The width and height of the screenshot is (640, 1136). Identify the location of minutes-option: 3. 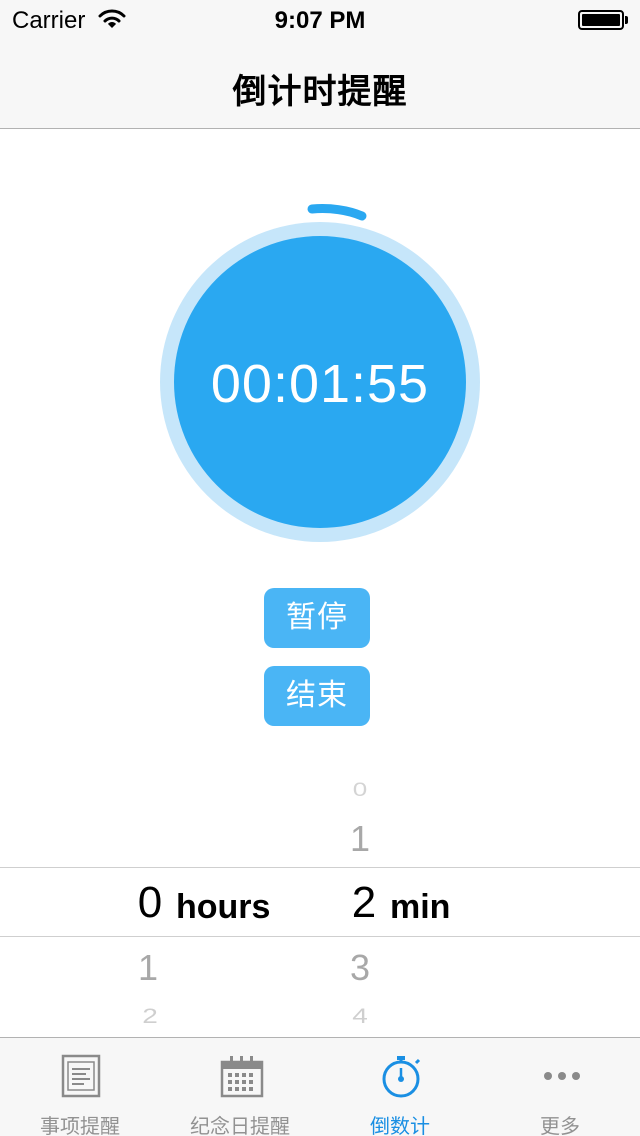
(360, 968).